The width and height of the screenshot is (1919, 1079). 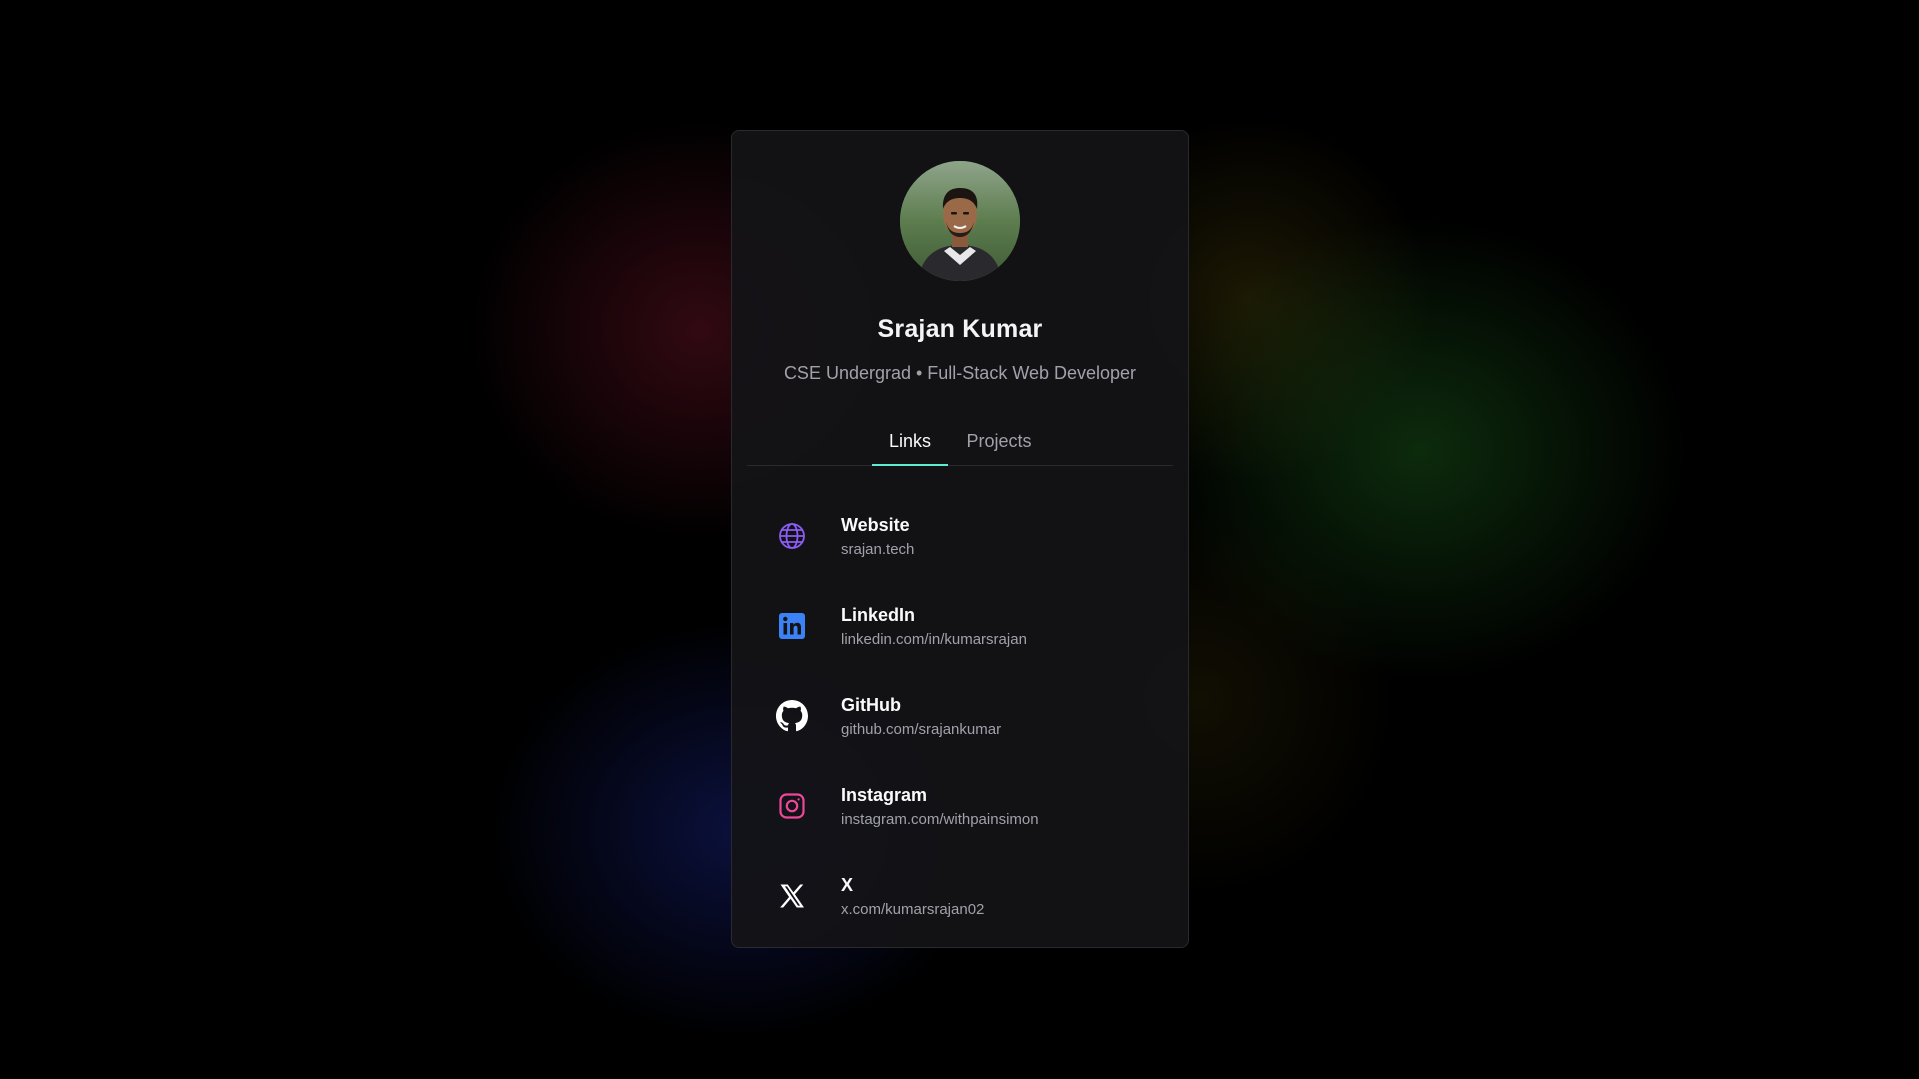 What do you see at coordinates (921, 729) in the screenshot?
I see `link-url: github.com/srajankumar` at bounding box center [921, 729].